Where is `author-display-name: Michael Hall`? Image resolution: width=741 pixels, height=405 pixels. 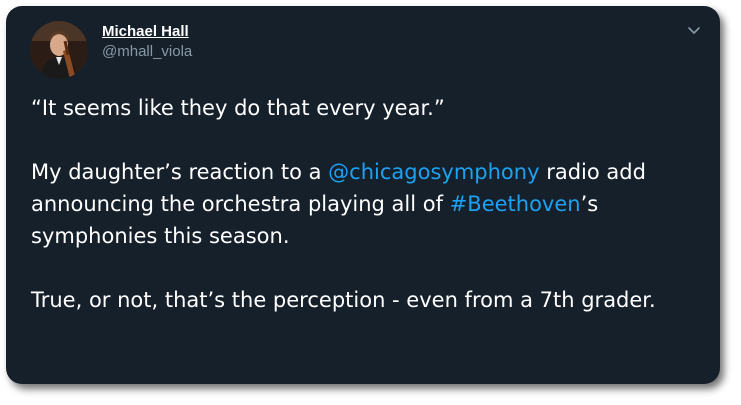 author-display-name: Michael Hall is located at coordinates (147, 32).